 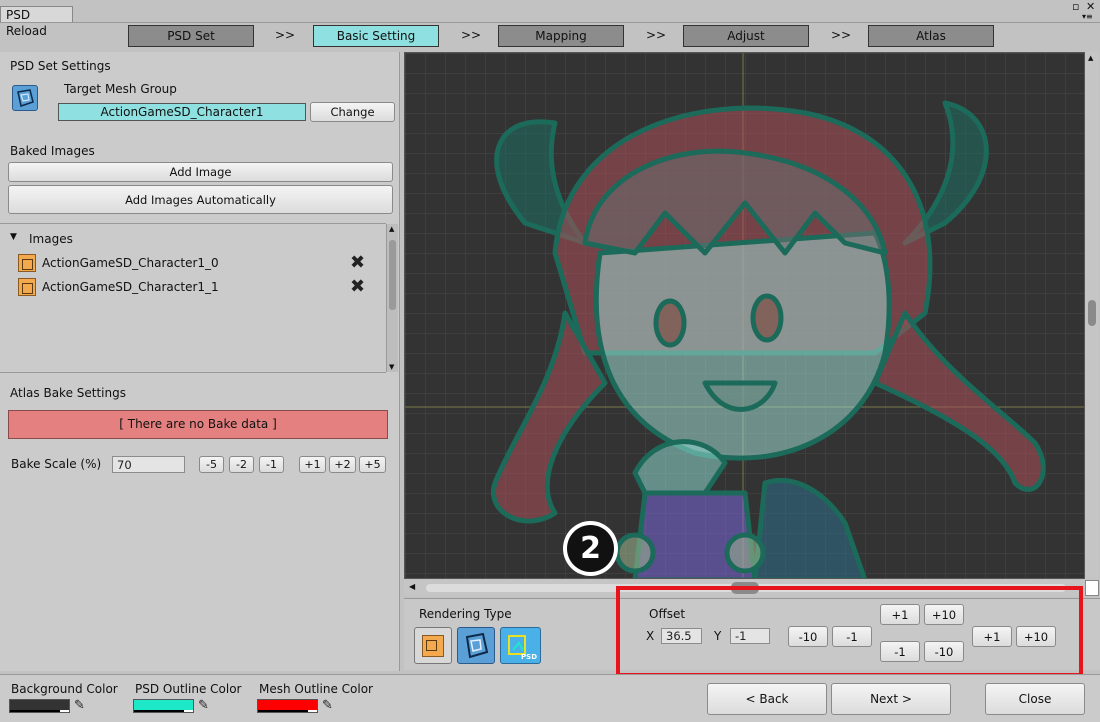 I want to click on scale-plus-5-button: +5, so click(x=372, y=464).